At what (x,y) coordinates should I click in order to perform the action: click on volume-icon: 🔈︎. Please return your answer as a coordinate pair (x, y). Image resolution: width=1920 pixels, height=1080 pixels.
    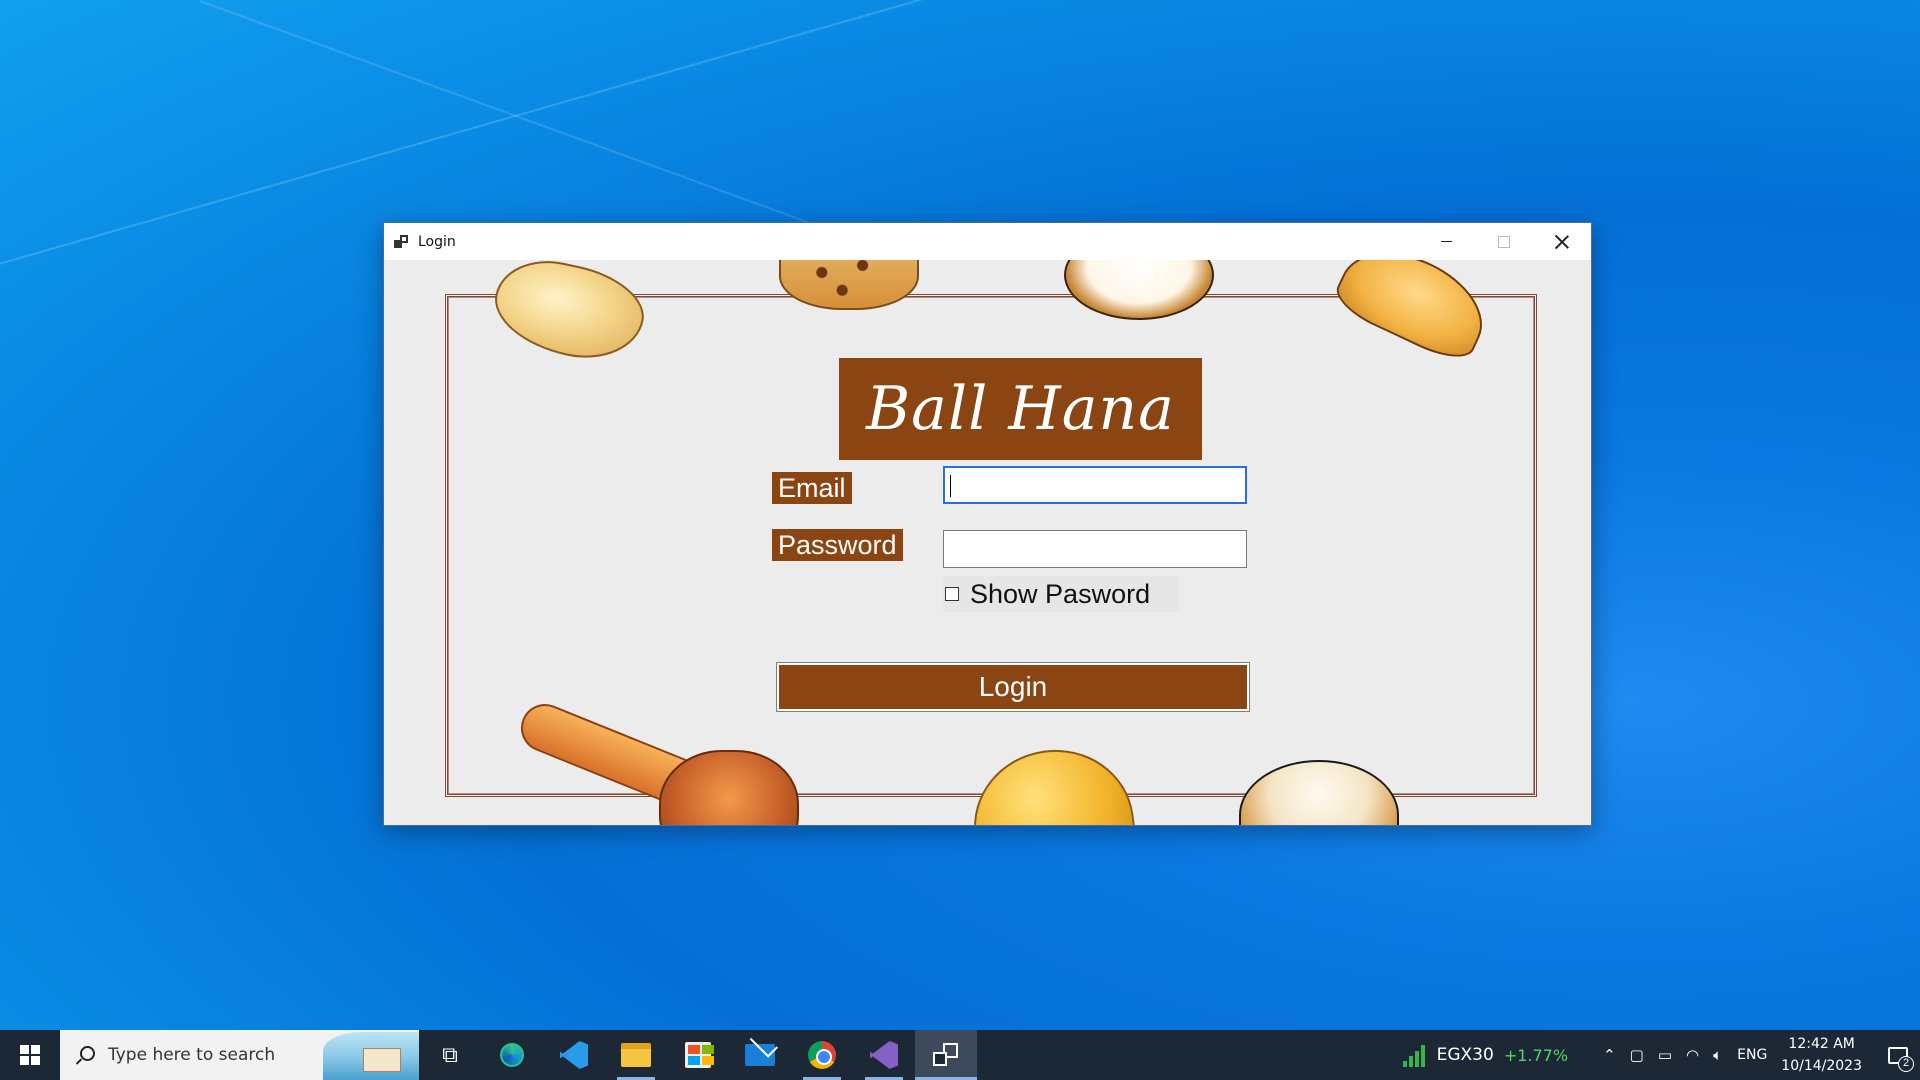
    Looking at the image, I should click on (1717, 1055).